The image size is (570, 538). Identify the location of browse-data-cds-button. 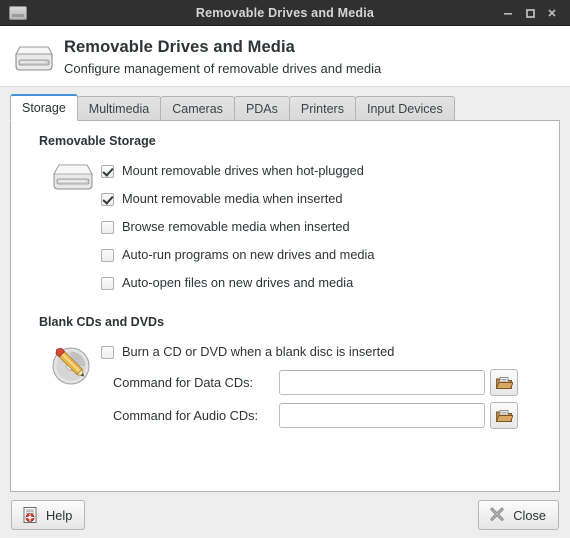
(504, 382).